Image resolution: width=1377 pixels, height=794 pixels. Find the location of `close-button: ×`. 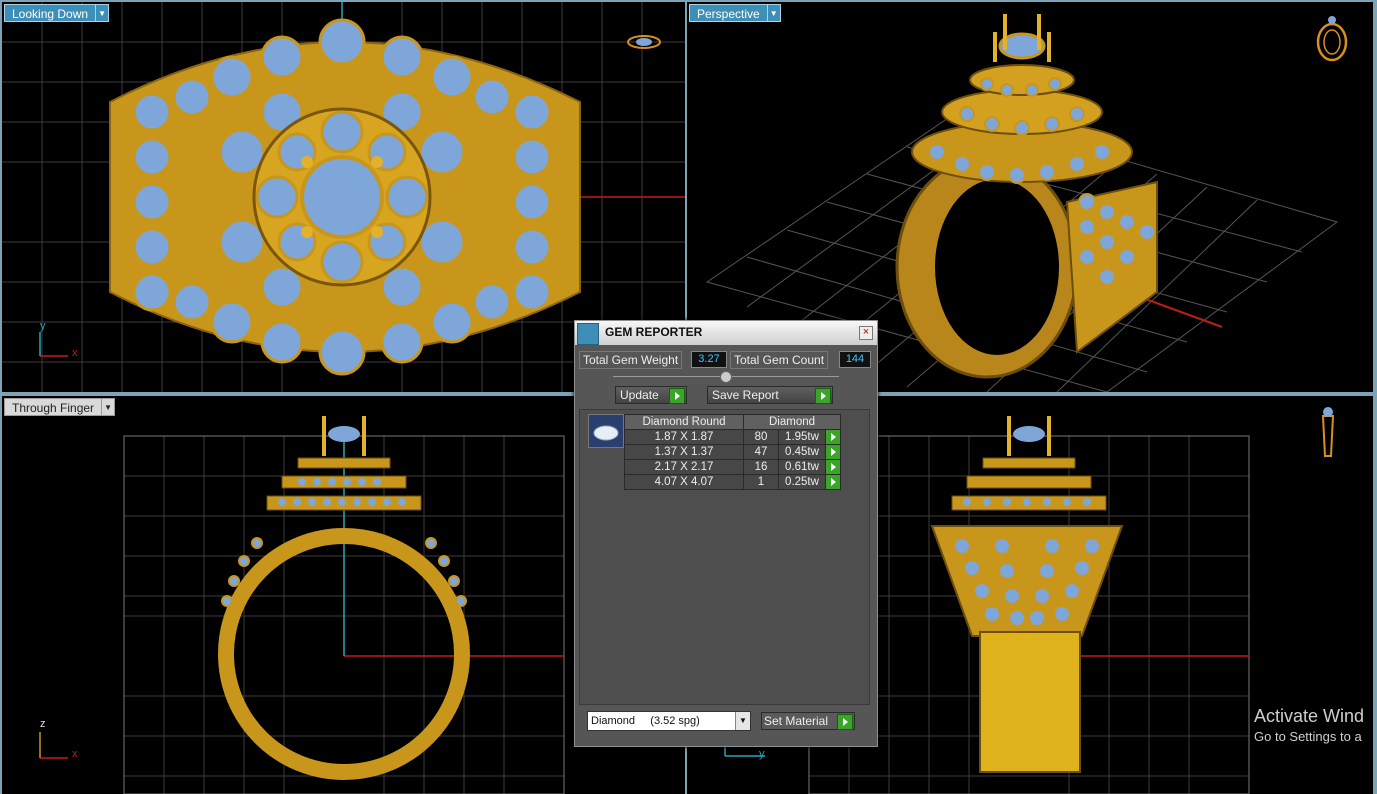

close-button: × is located at coordinates (866, 333).